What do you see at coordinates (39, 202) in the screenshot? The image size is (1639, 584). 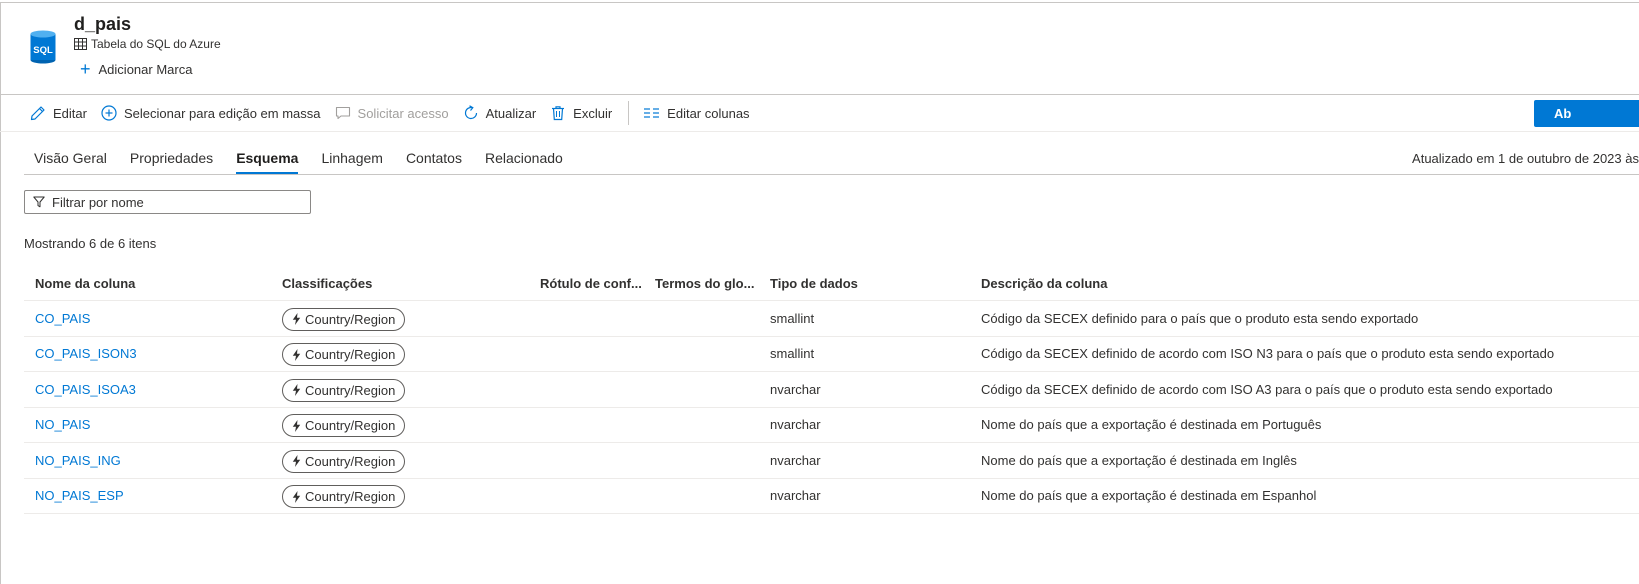 I see `filter-icon` at bounding box center [39, 202].